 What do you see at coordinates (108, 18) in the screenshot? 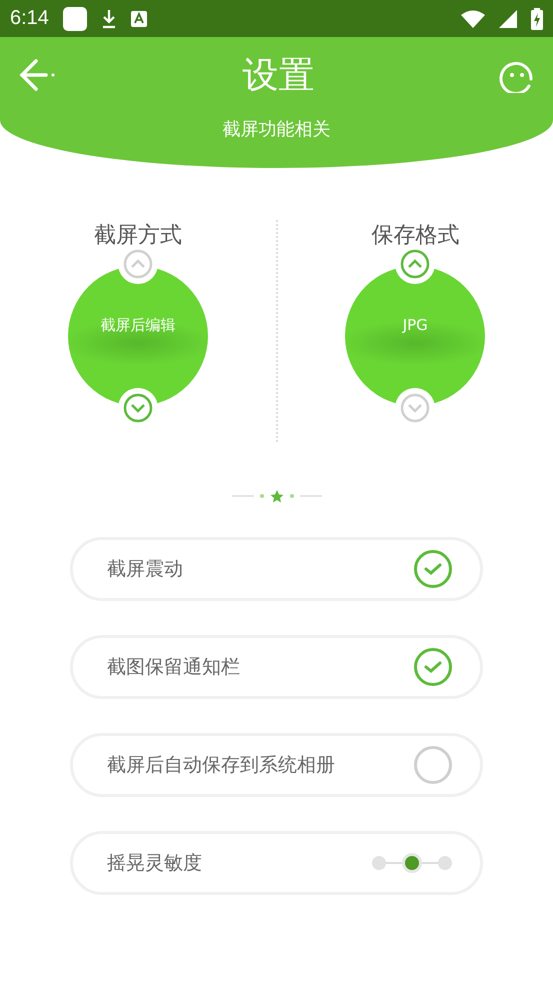
I see `download-icon` at bounding box center [108, 18].